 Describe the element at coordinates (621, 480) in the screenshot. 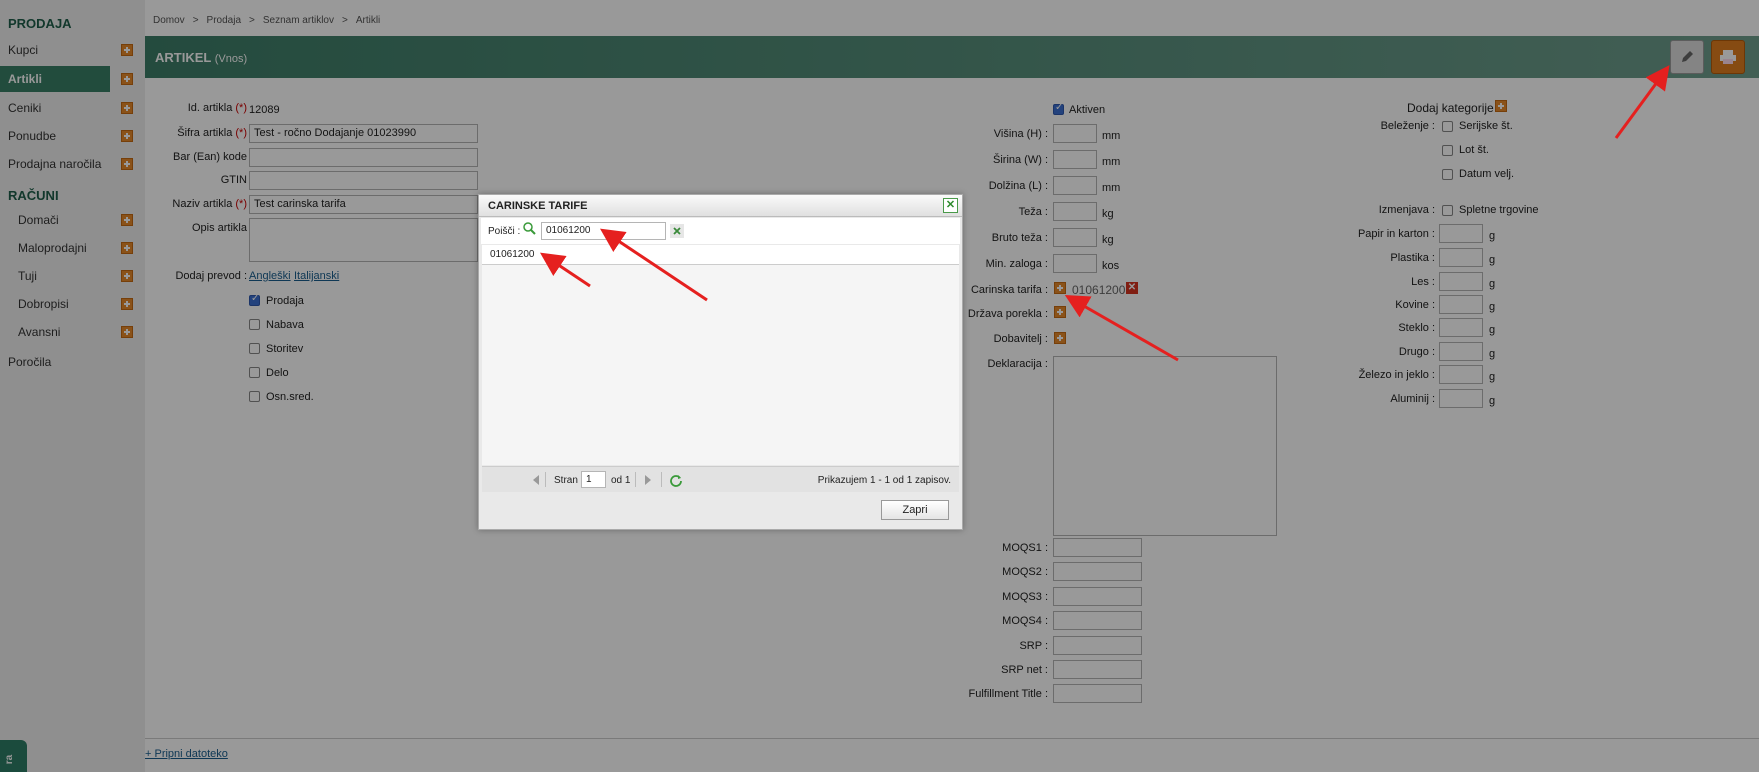

I see `page-of-label: od 1` at that location.